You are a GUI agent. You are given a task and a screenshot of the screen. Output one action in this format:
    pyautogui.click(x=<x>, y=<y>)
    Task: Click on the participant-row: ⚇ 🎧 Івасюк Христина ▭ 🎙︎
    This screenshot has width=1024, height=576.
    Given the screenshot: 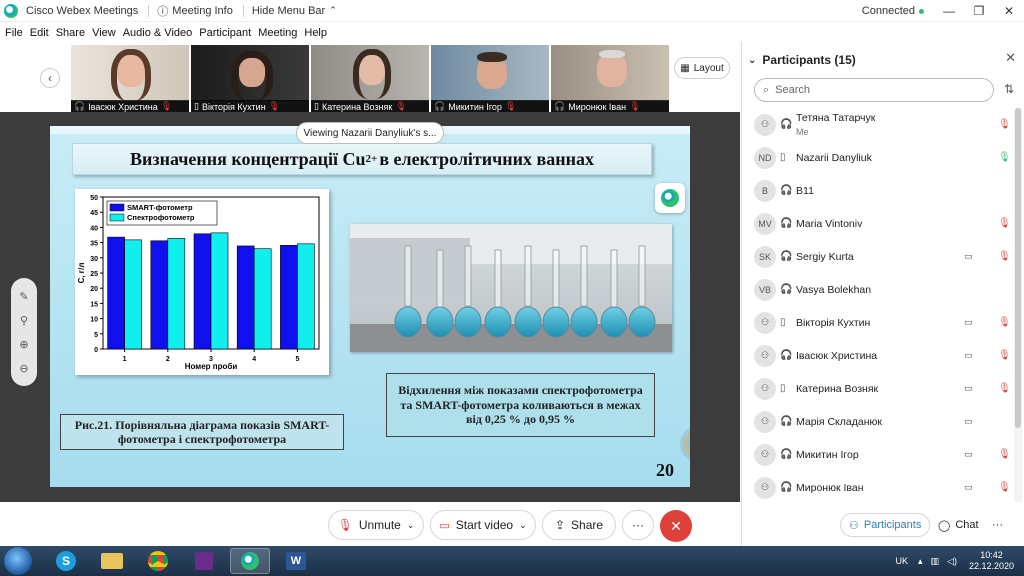 What is the action you would take?
    pyautogui.click(x=877, y=355)
    